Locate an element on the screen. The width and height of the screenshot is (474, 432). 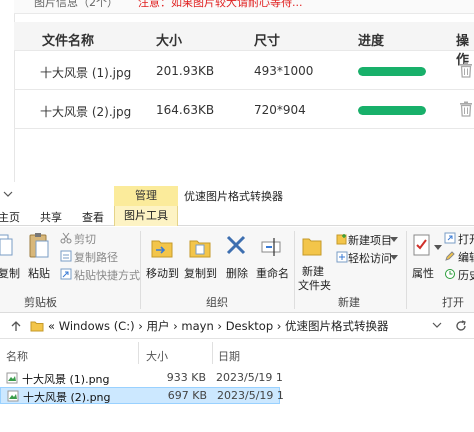
organize-group-label: 组织 is located at coordinates (217, 302).